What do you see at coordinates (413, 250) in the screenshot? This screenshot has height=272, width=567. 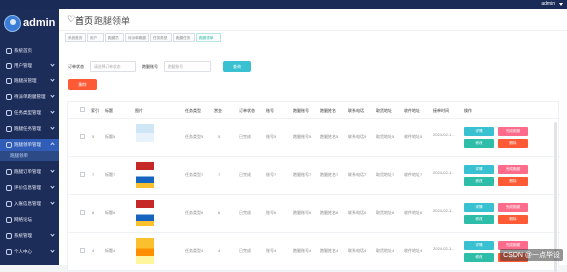 I see `cell-delivery: 收件地址4` at bounding box center [413, 250].